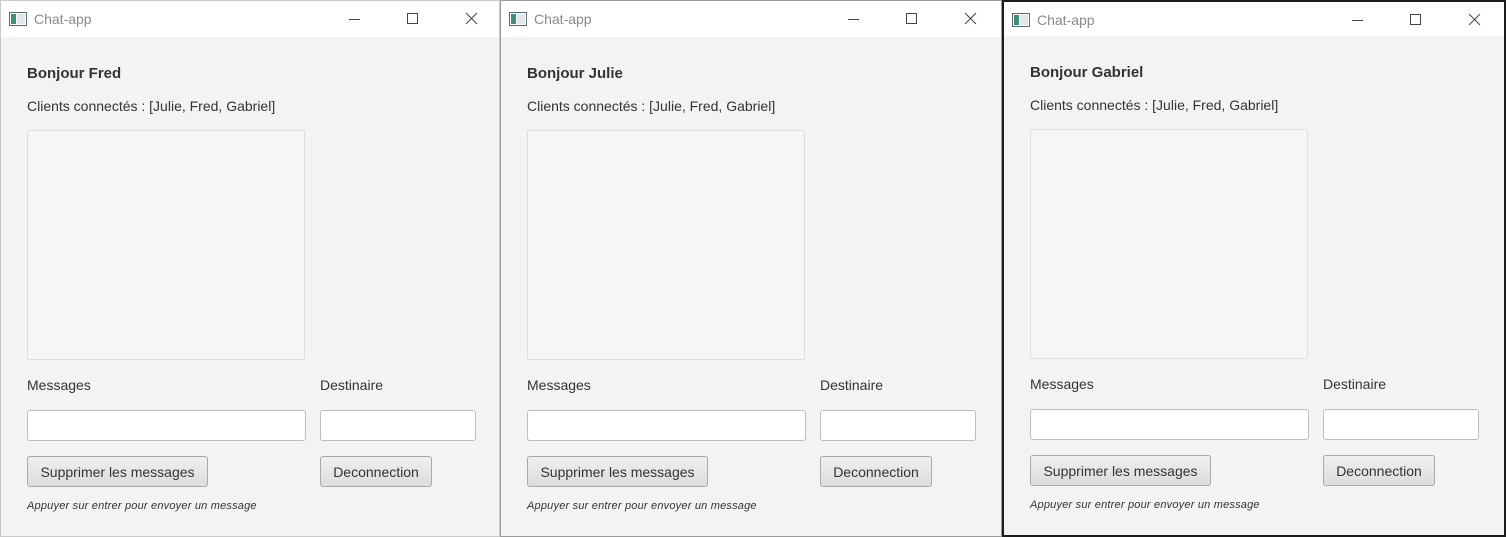 The width and height of the screenshot is (1506, 537). I want to click on greeting-title: Bonjour Gabriel, so click(1087, 72).